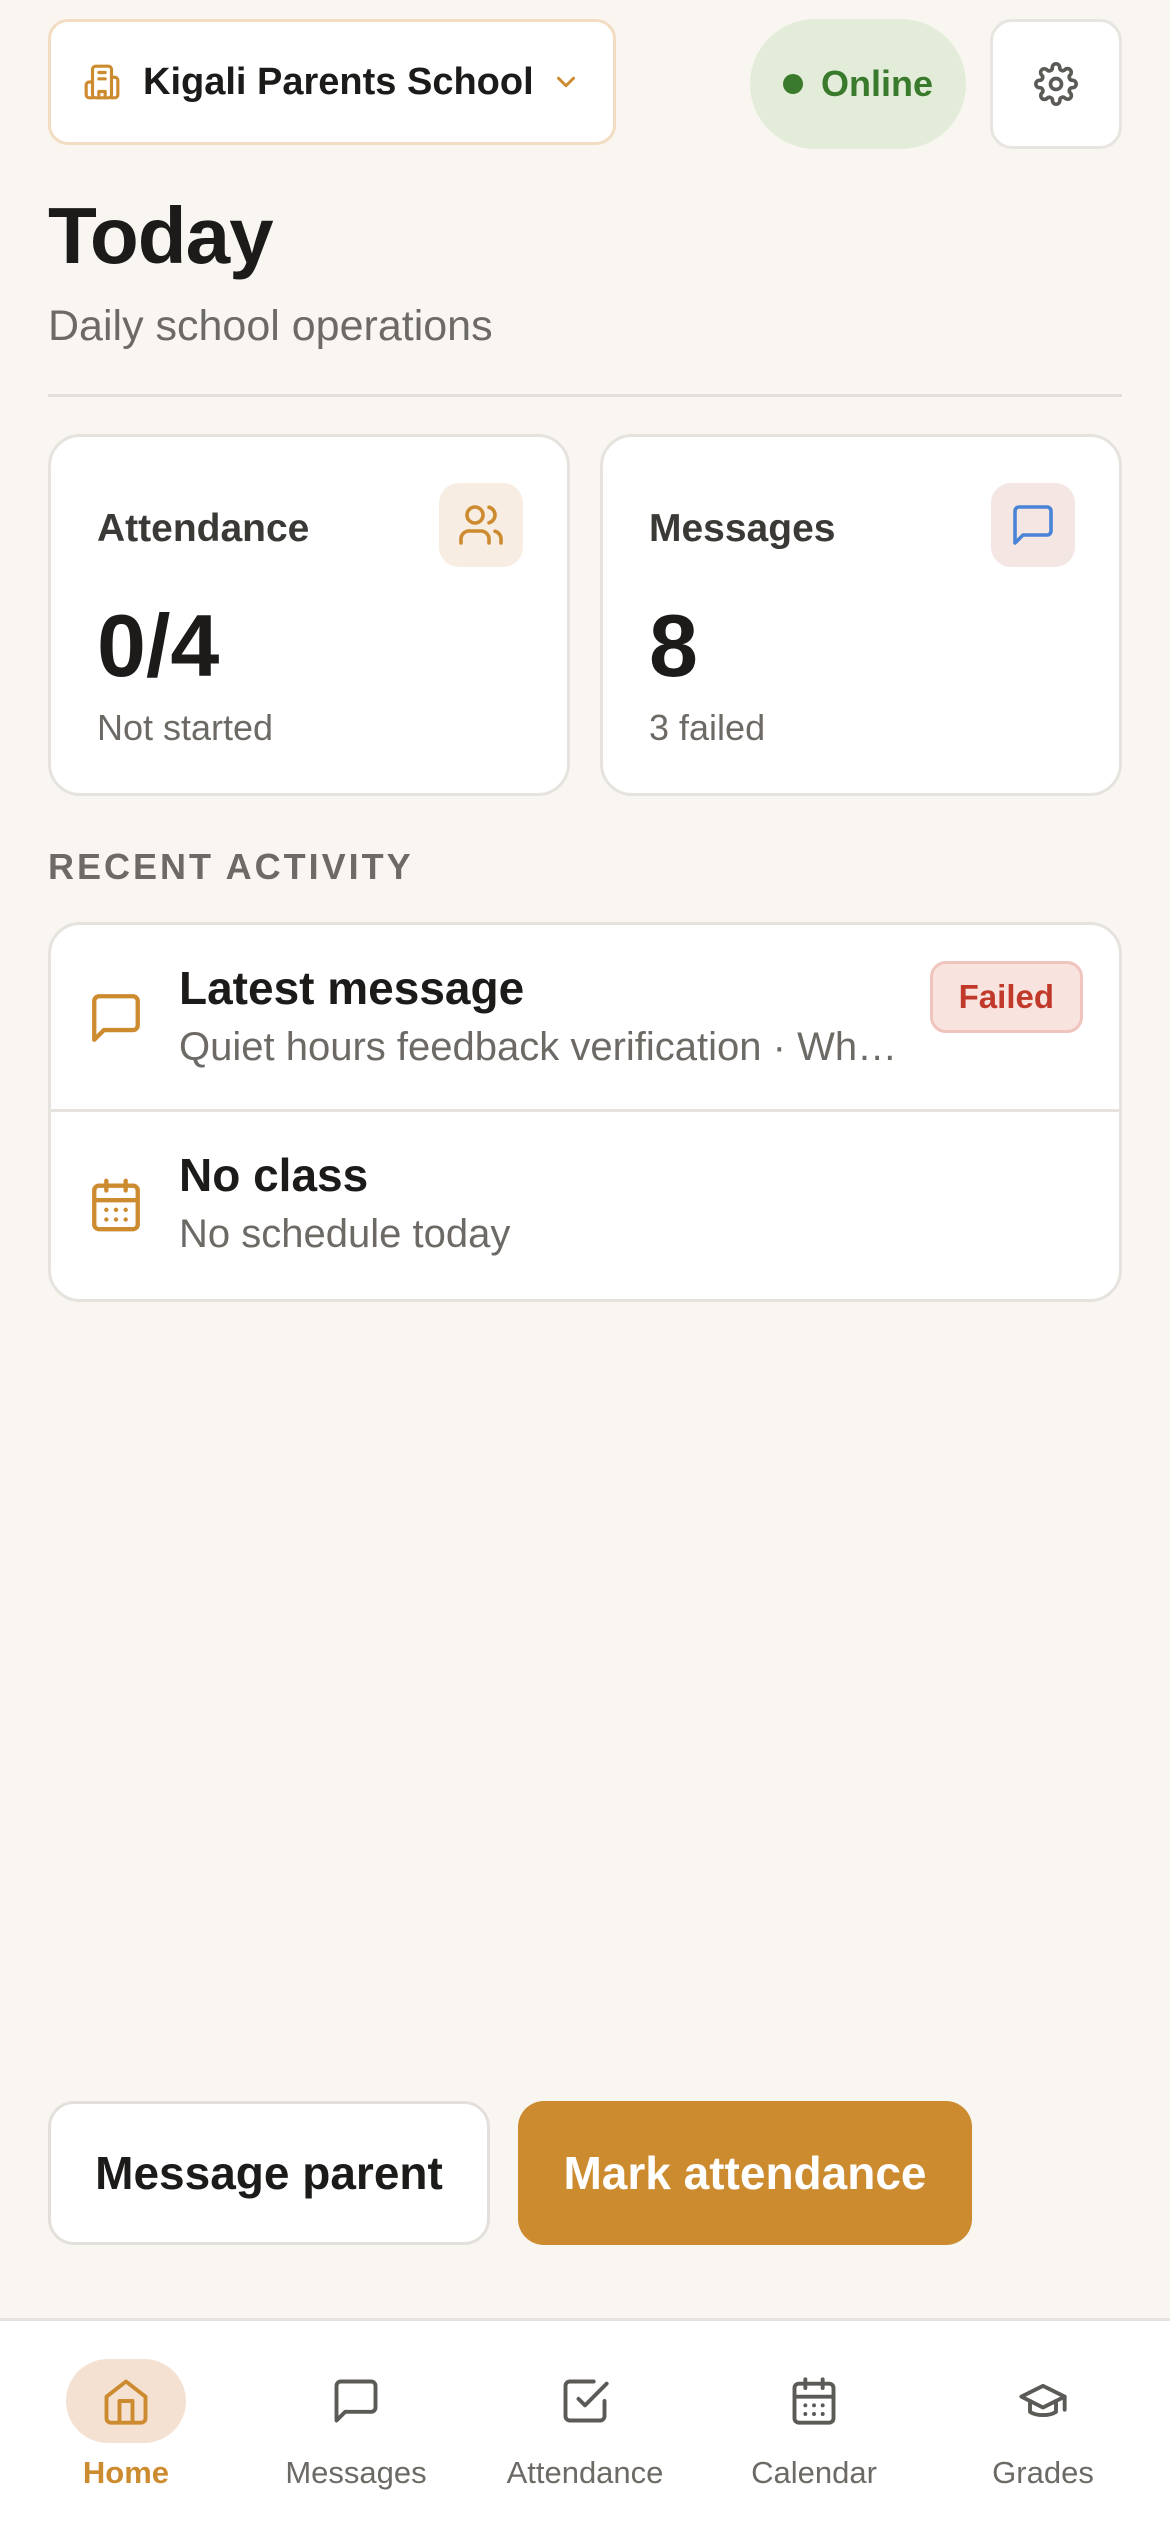 The width and height of the screenshot is (1170, 2535). I want to click on checkbox-icon, so click(585, 2401).